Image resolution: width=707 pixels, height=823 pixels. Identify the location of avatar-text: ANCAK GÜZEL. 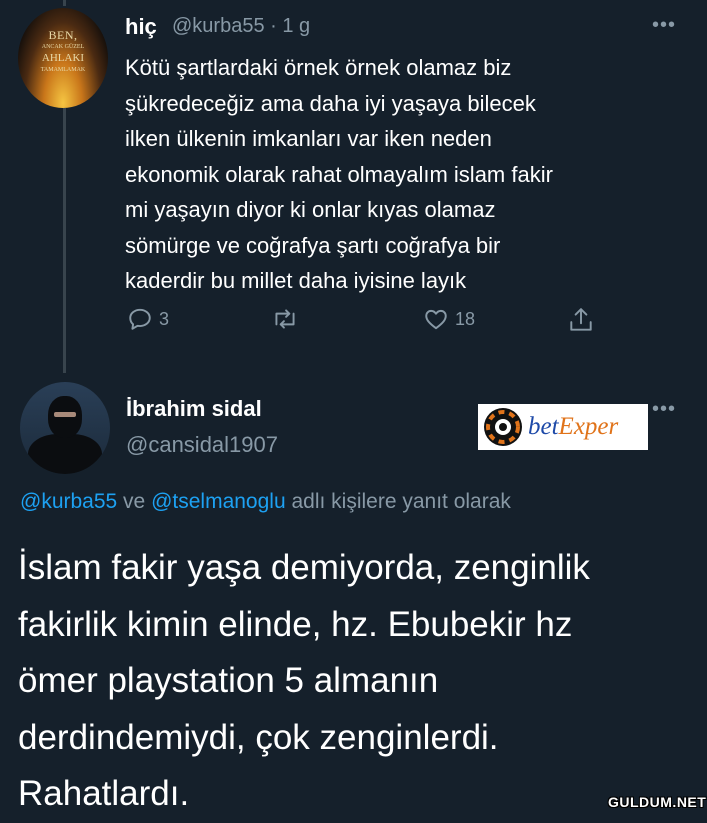
(63, 47).